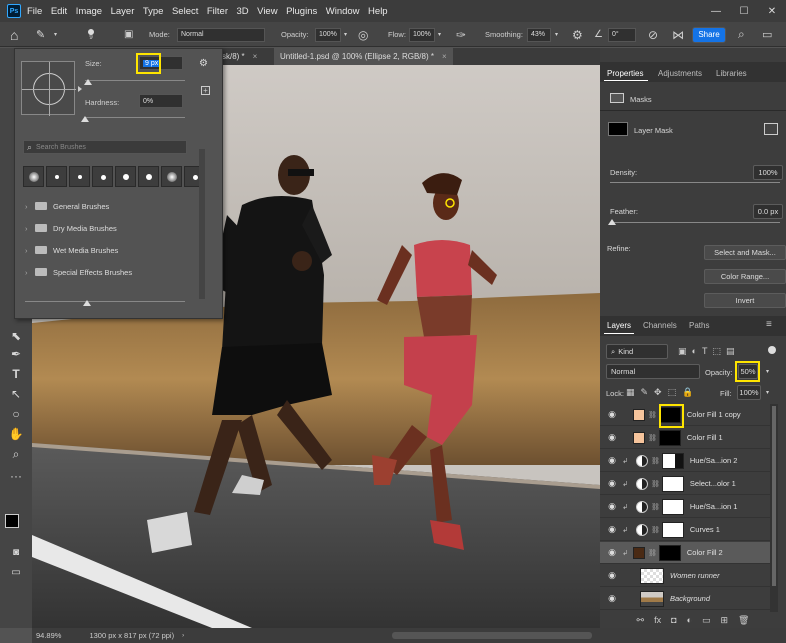 The height and width of the screenshot is (643, 786). I want to click on pressure-opacity-icon: ◎, so click(363, 34).